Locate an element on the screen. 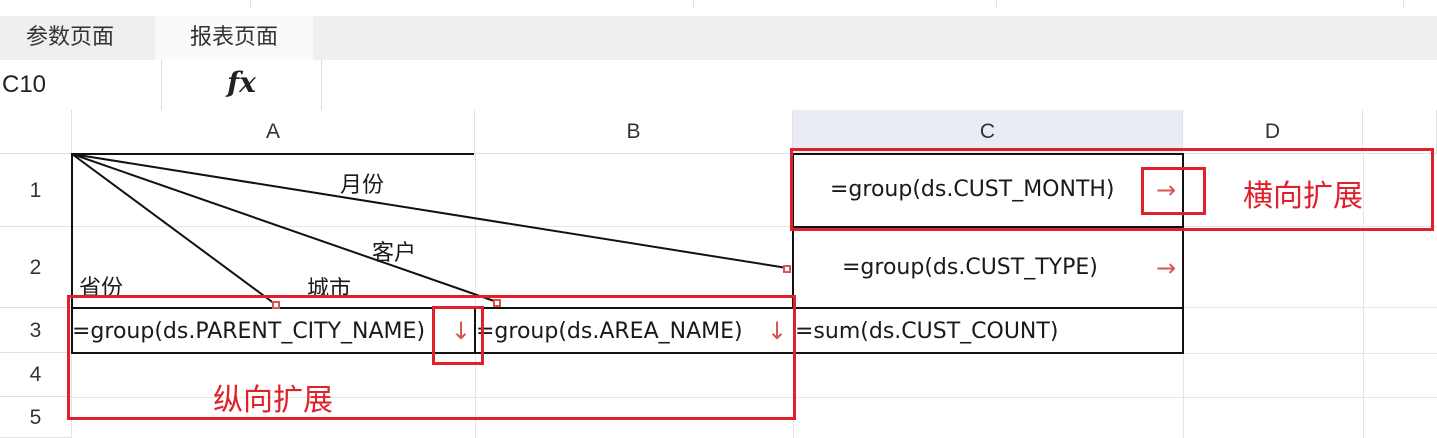 This screenshot has height=438, width=1437. cell-c3: =sum(ds.CUST_COUNT) is located at coordinates (926, 331).